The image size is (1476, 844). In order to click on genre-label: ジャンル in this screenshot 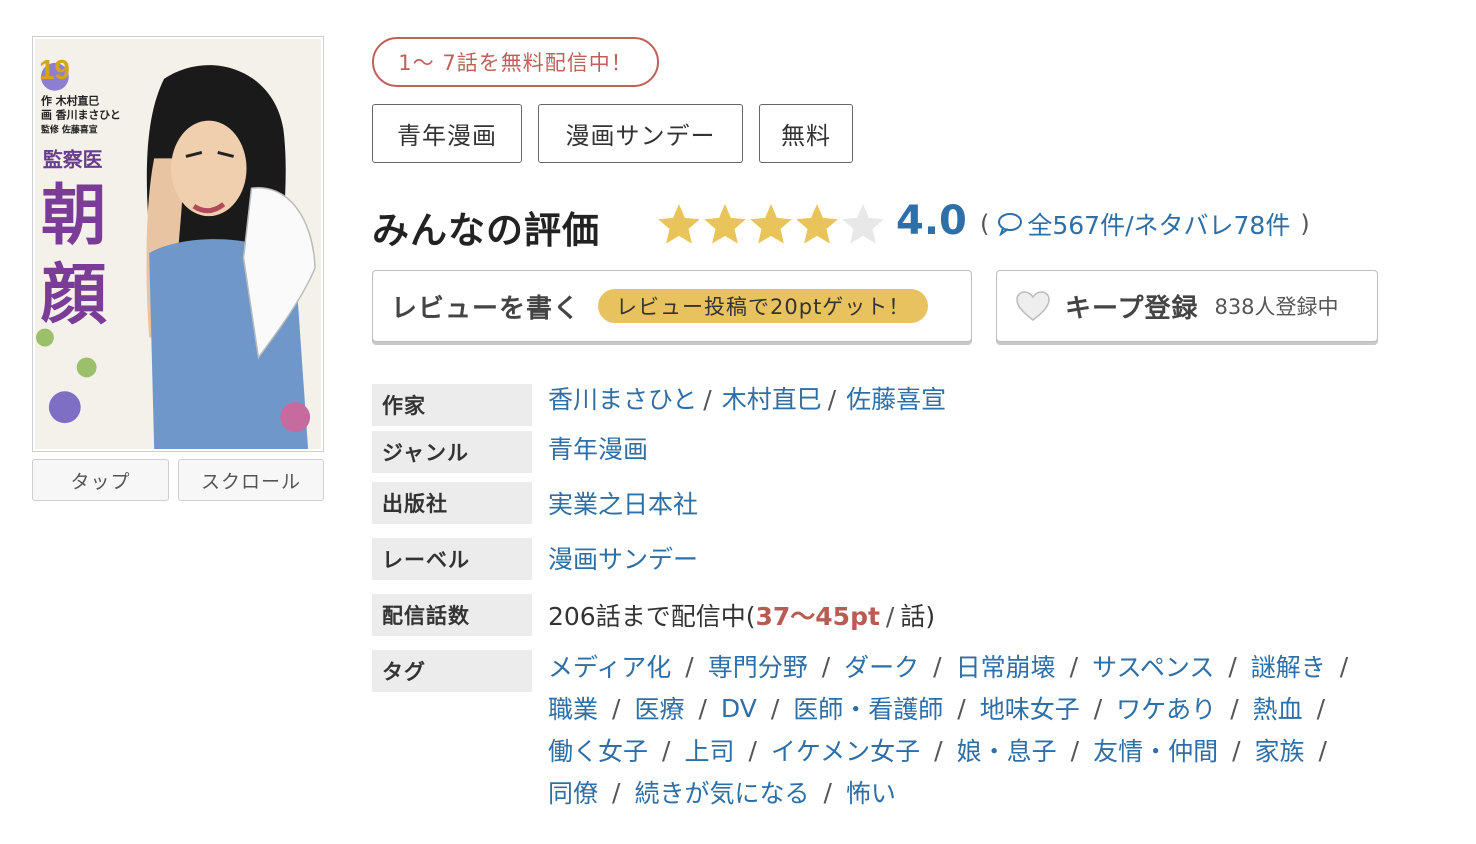, I will do `click(452, 452)`.